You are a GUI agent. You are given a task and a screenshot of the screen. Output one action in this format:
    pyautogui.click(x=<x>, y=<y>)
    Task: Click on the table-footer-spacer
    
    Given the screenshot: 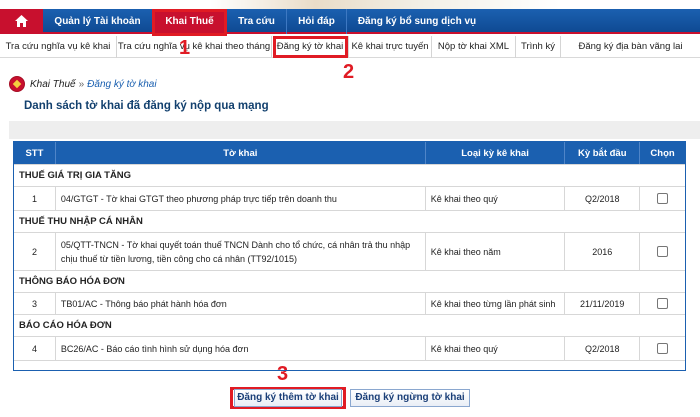 What is the action you would take?
    pyautogui.click(x=349, y=365)
    